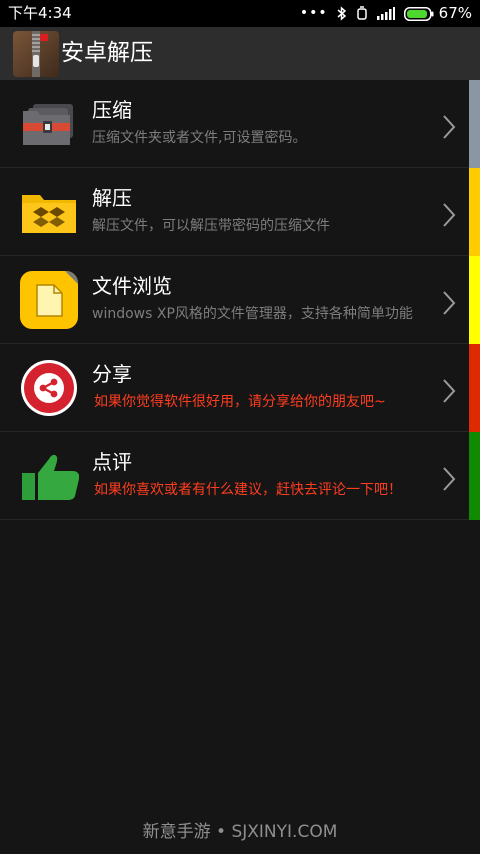  What do you see at coordinates (112, 462) in the screenshot?
I see `menu-item-title: 点评` at bounding box center [112, 462].